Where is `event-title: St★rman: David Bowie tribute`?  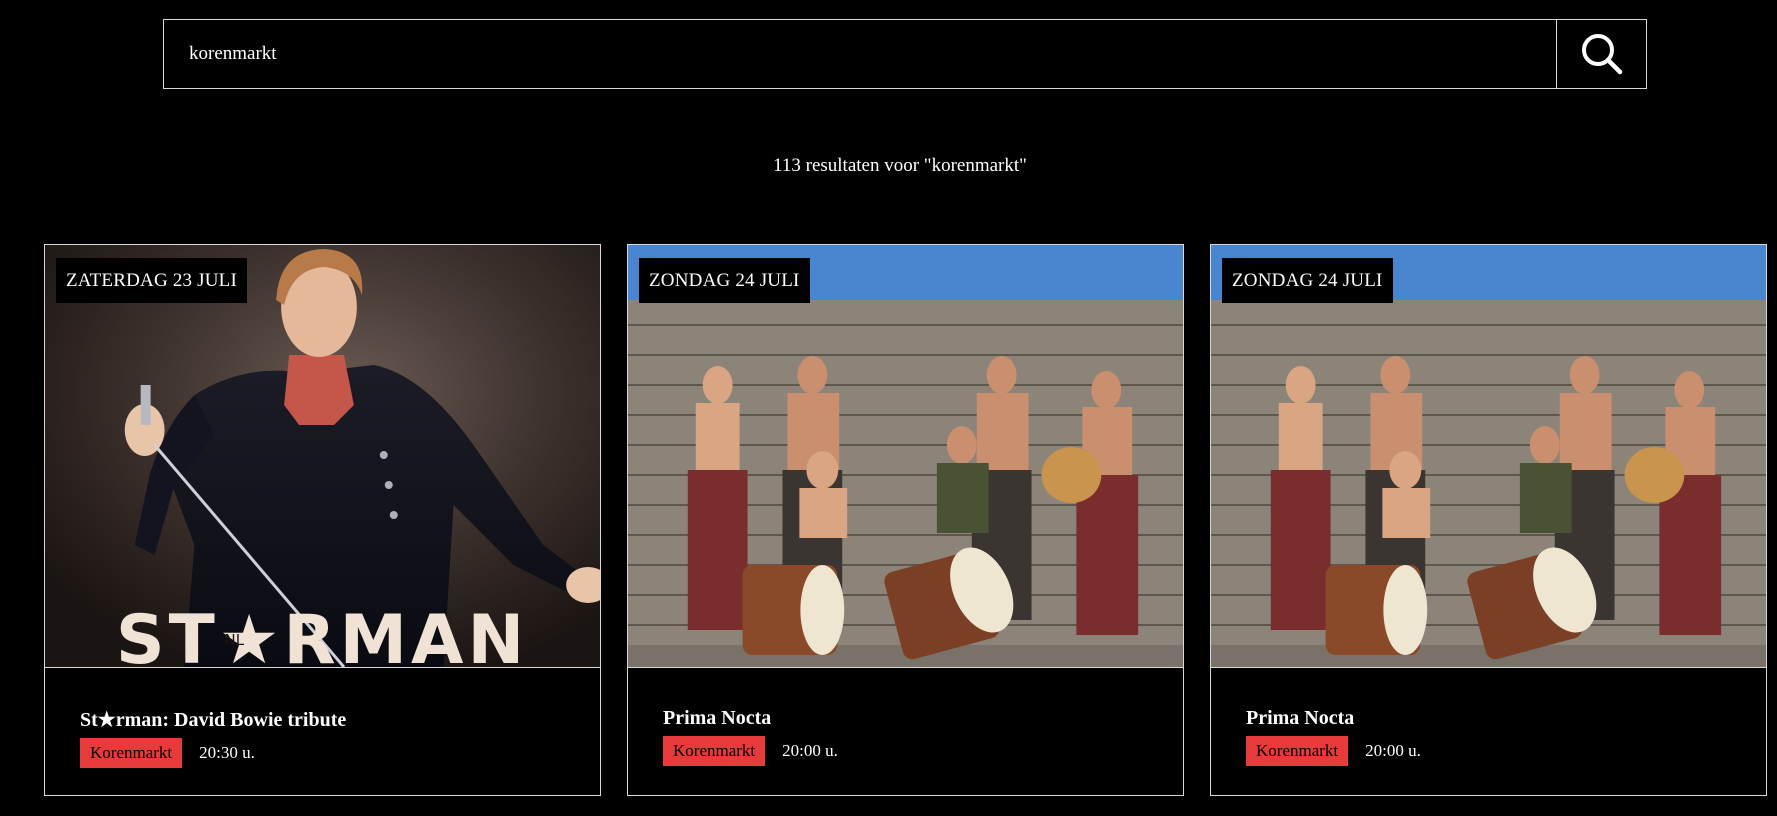 event-title: St★rman: David Bowie tribute is located at coordinates (322, 719).